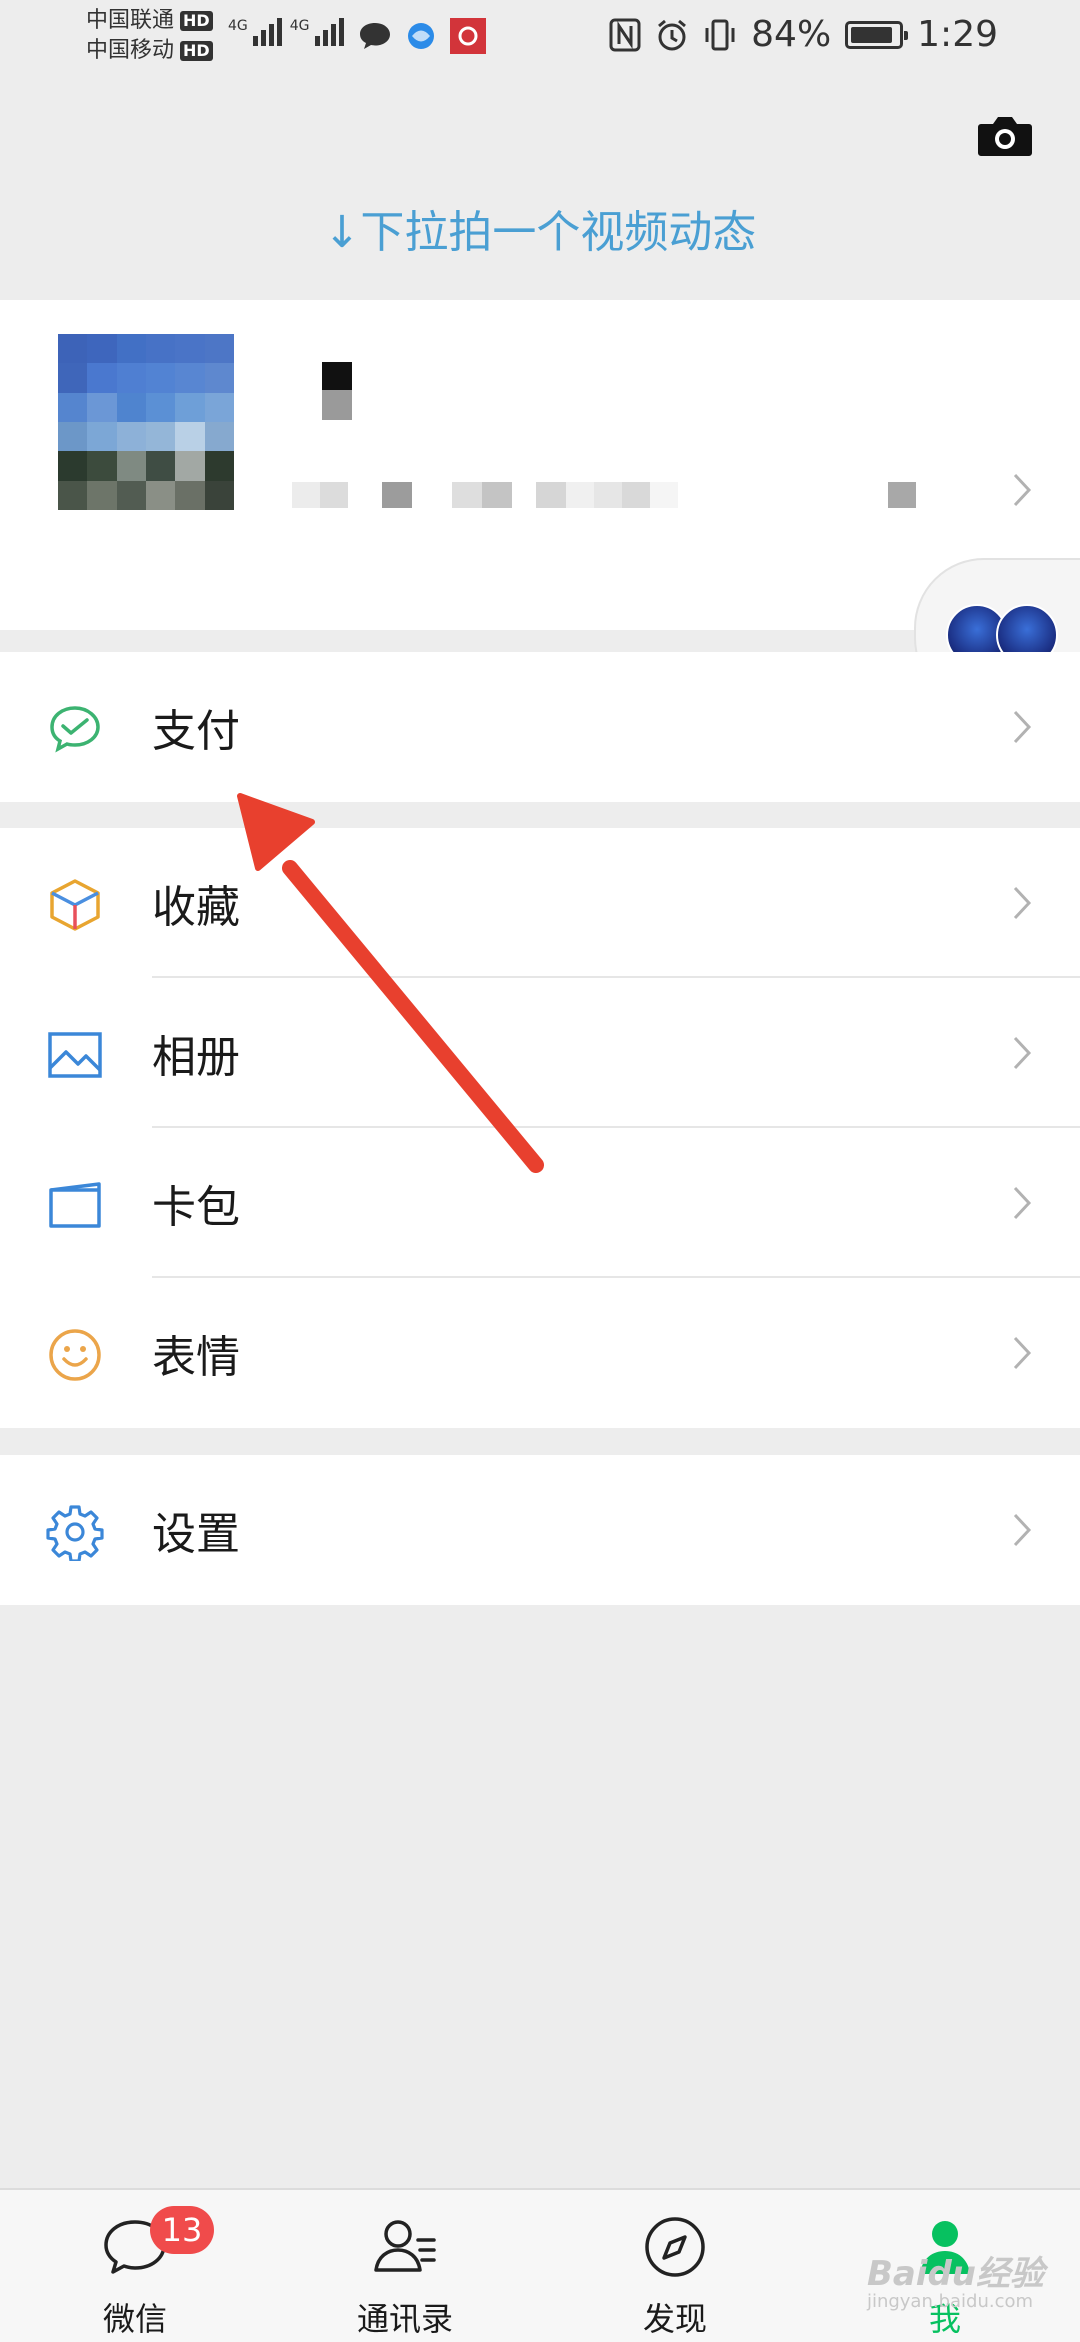 The width and height of the screenshot is (1080, 2342). I want to click on browser-icon, so click(421, 36).